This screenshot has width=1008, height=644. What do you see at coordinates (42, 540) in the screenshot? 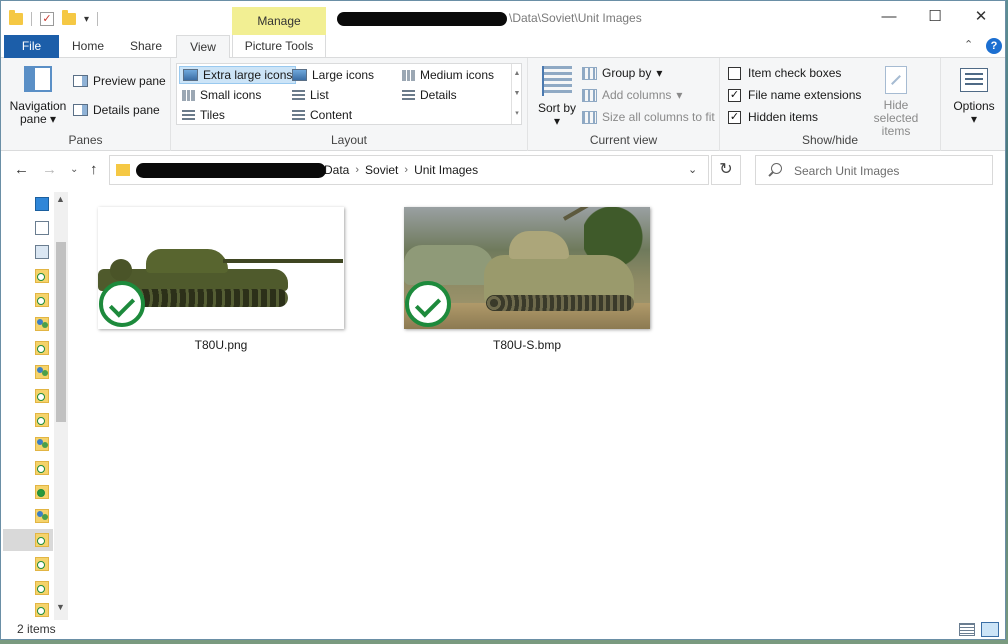
I see `folder-selected-icon` at bounding box center [42, 540].